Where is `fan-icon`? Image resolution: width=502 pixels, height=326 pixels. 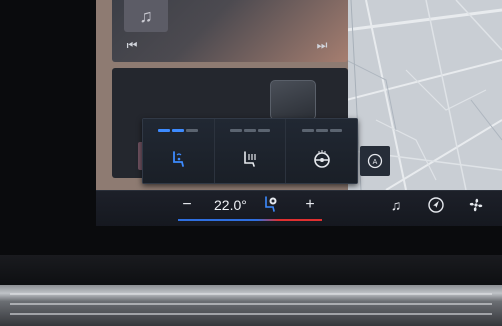 fan-icon is located at coordinates (476, 205).